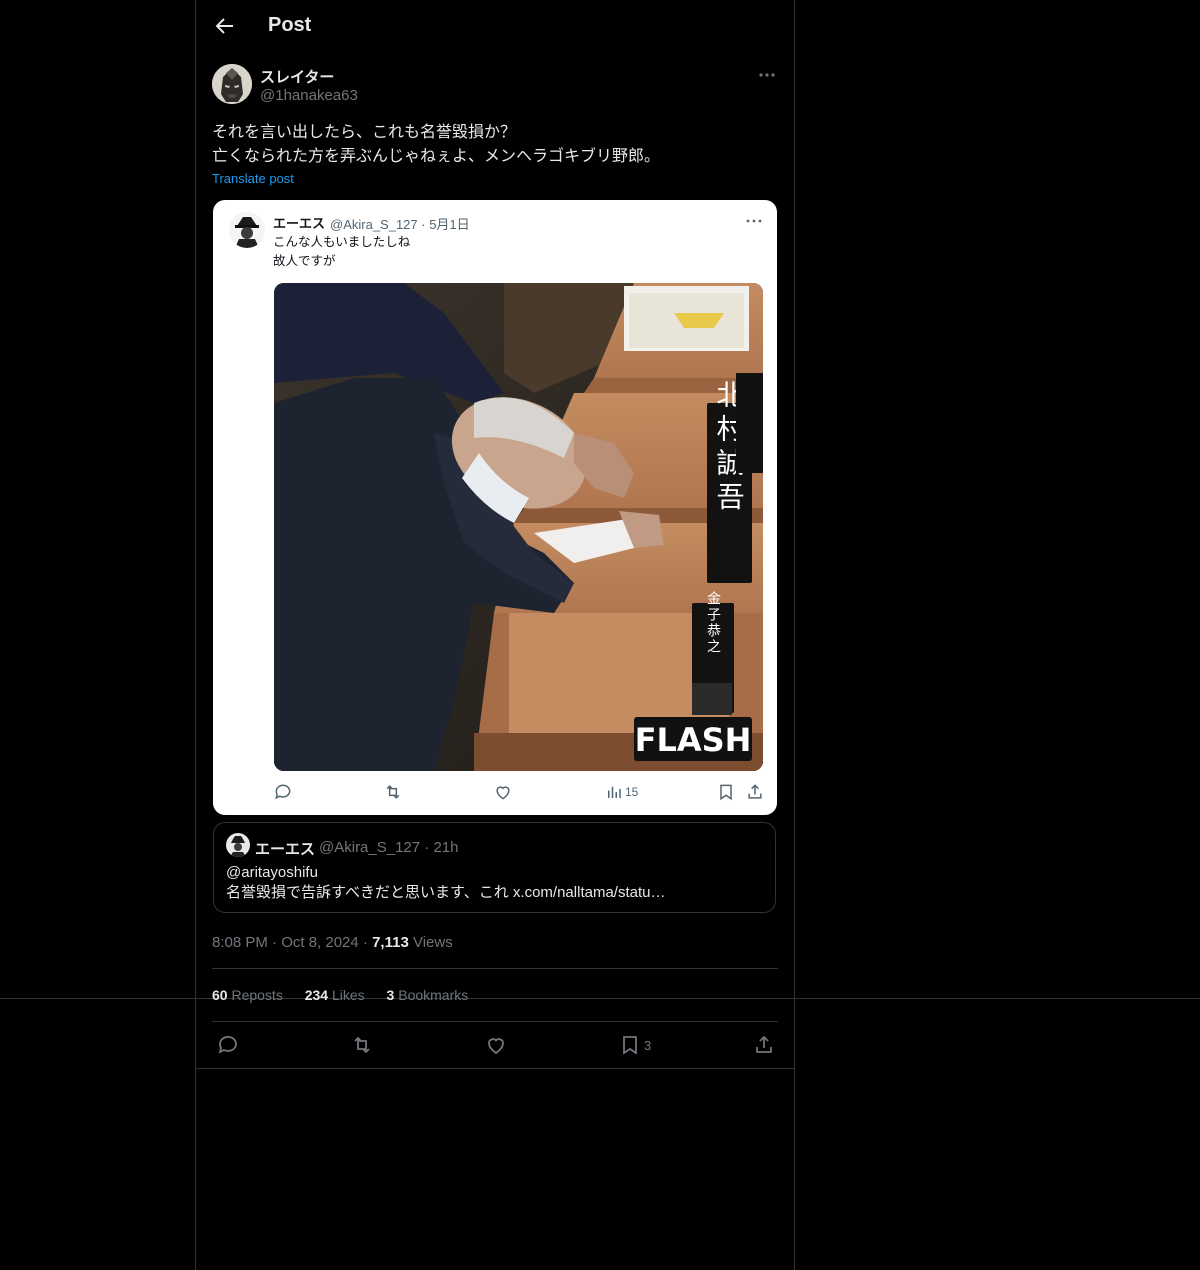  Describe the element at coordinates (220, 995) in the screenshot. I see `reposts-count: 60` at that location.